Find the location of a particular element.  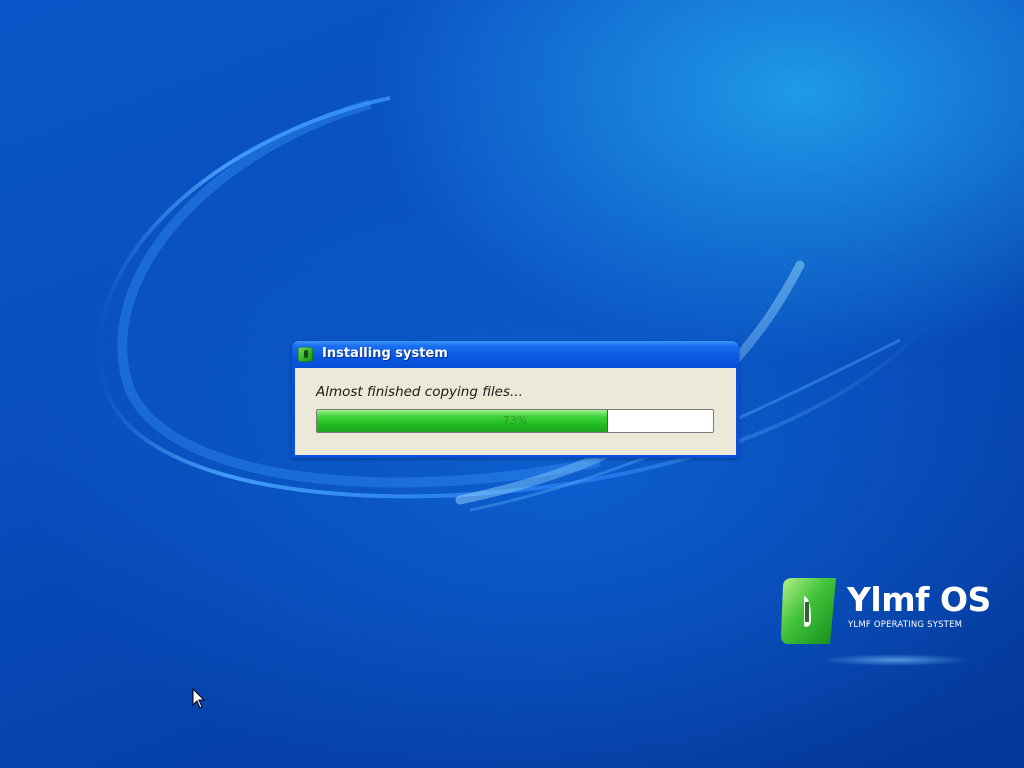

ylmf-os-logo: Ylmf OS YLMF OPERATING SYSTEM is located at coordinates (885, 621).